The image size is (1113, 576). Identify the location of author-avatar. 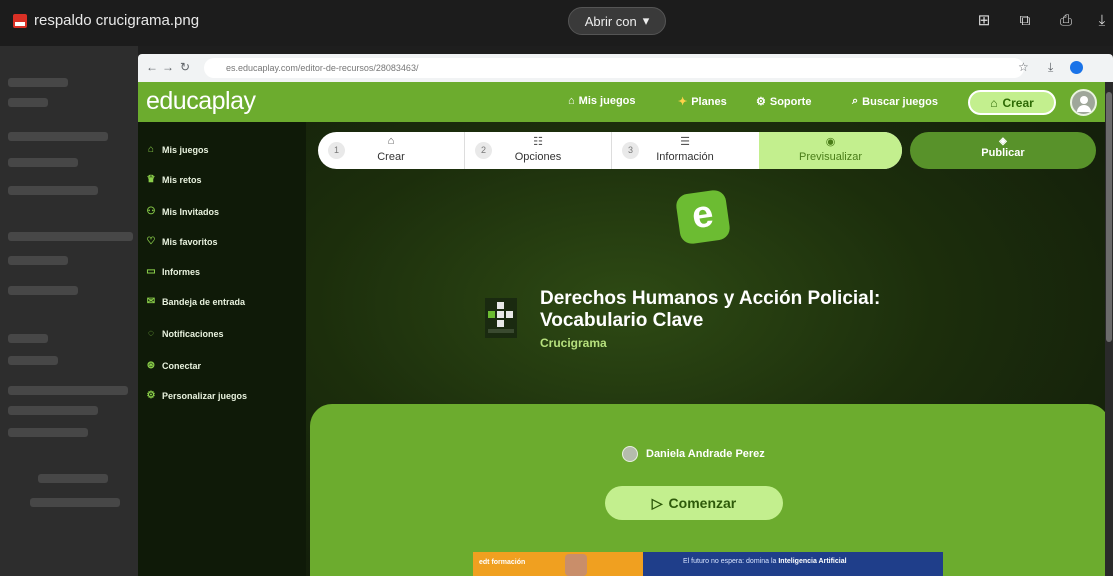
(630, 454).